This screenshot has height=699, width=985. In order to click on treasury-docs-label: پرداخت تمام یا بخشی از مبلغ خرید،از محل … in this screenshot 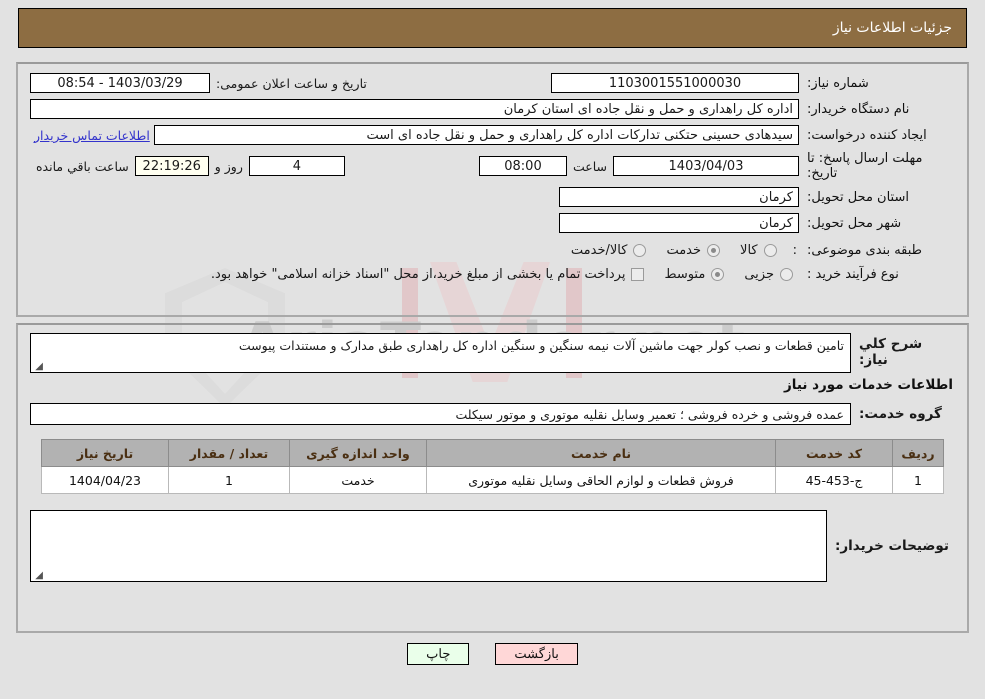, I will do `click(418, 274)`.